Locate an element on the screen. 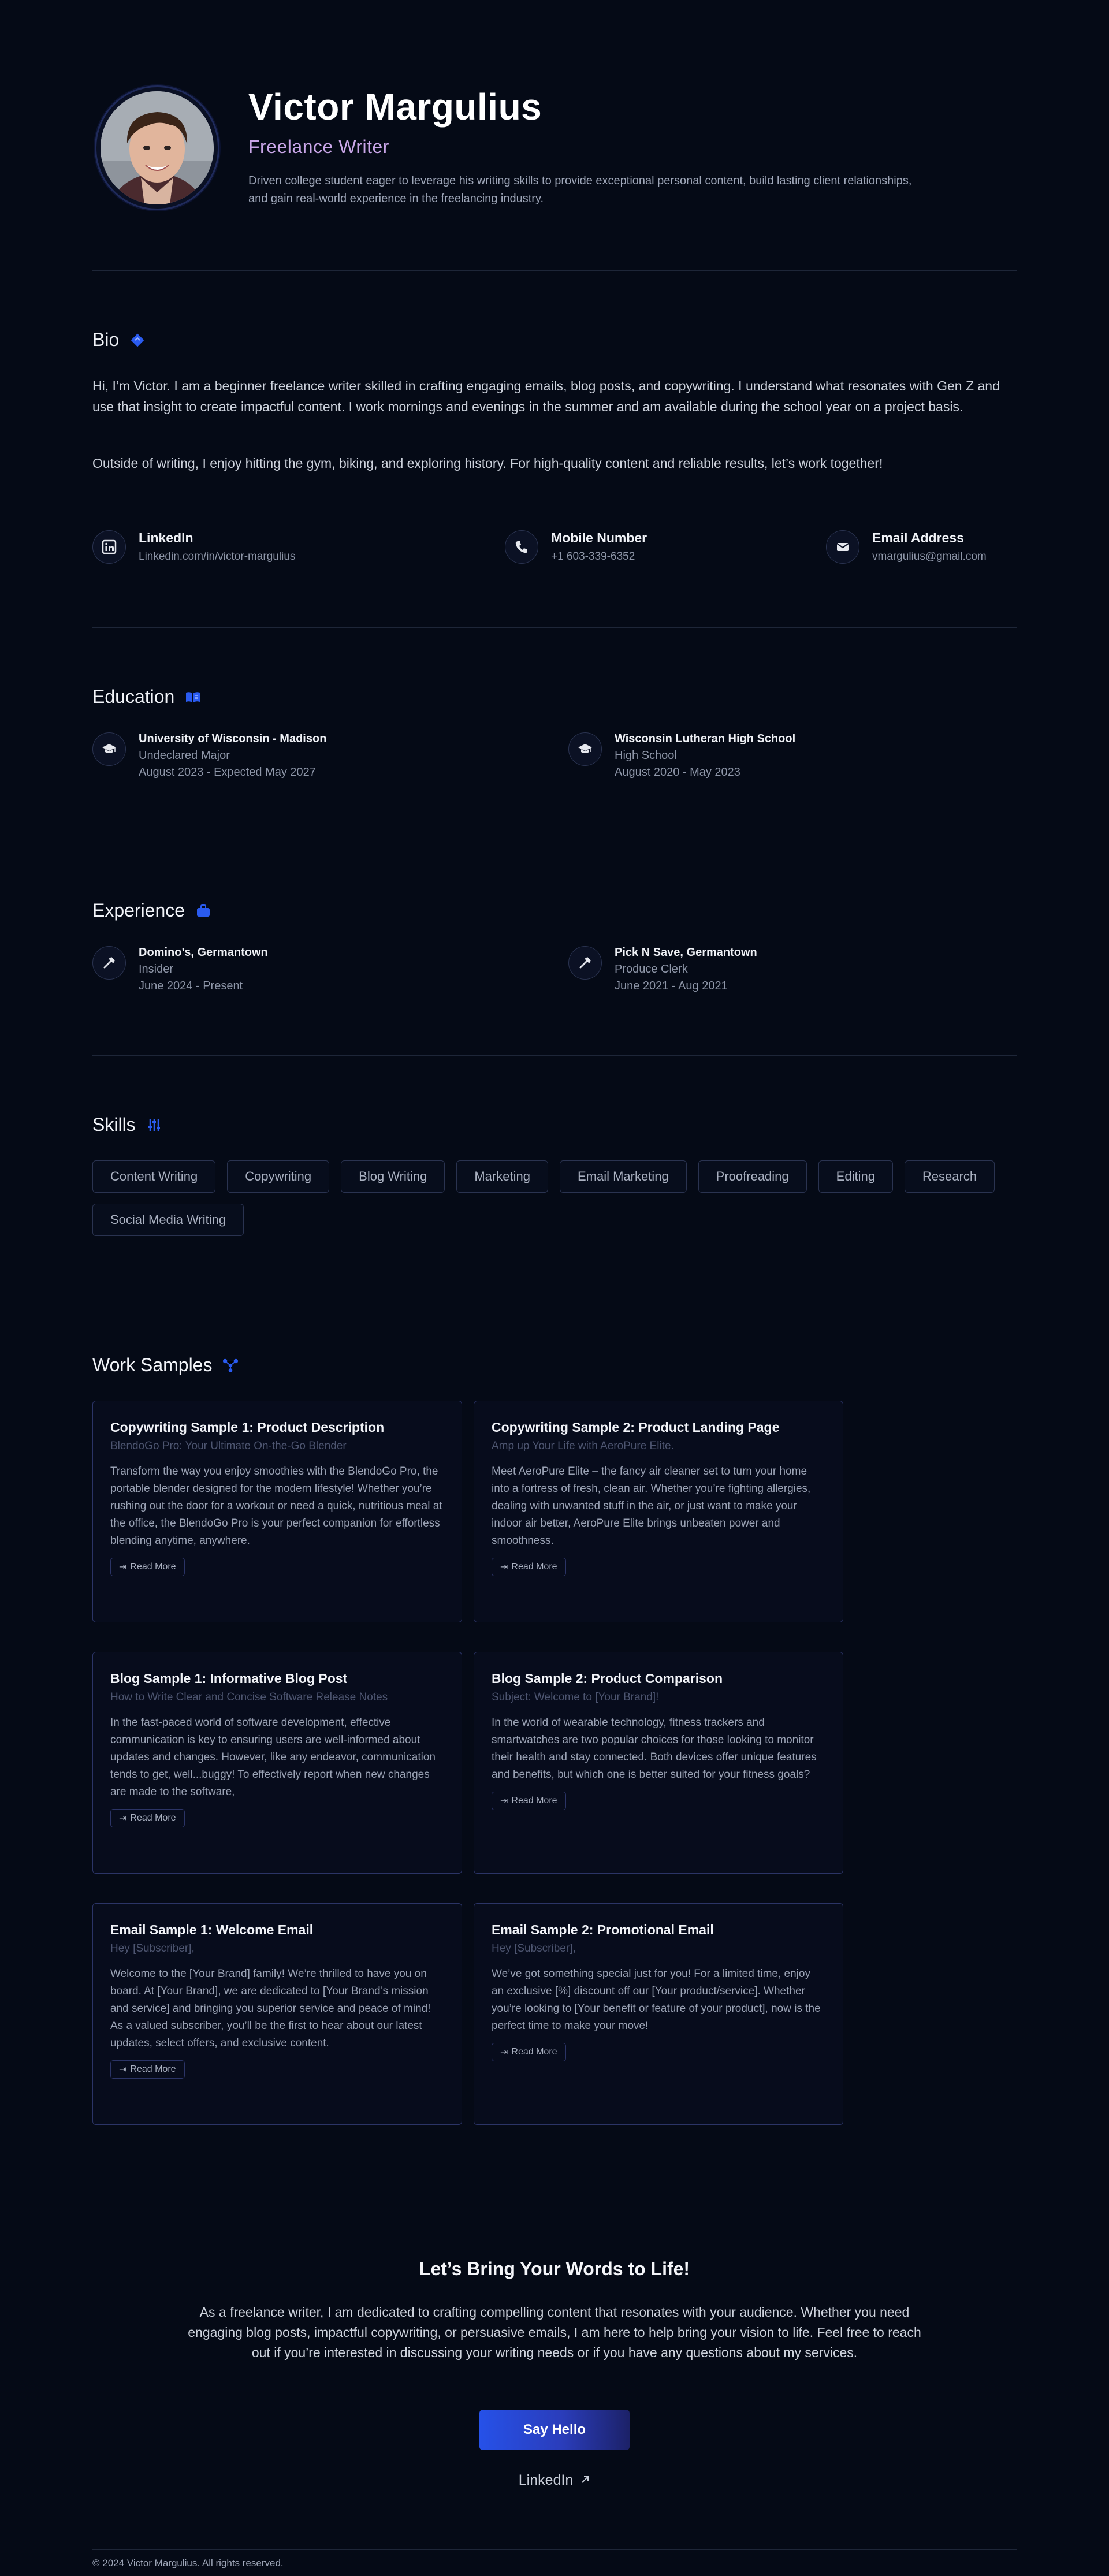  skill-chip: Social Media Writing is located at coordinates (168, 1220).